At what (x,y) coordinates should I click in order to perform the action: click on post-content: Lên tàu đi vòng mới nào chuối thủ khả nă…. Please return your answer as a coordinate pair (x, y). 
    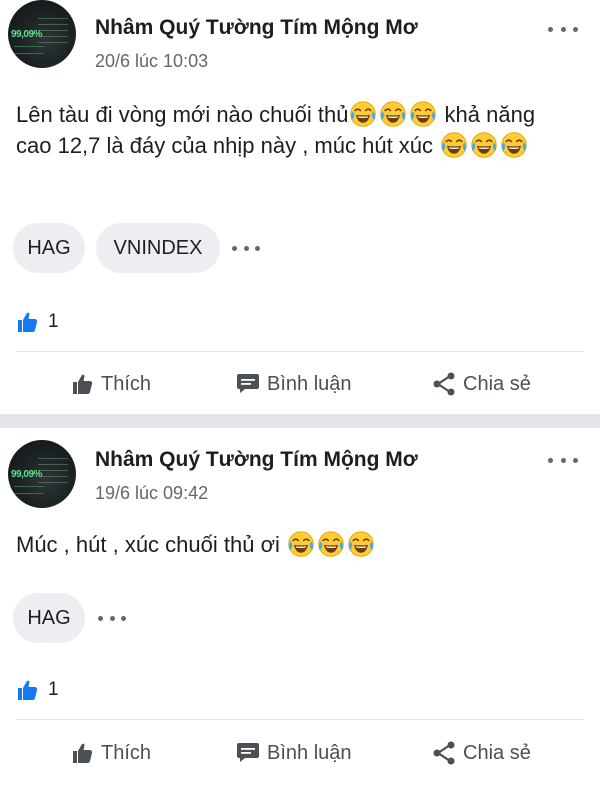
    Looking at the image, I should click on (296, 130).